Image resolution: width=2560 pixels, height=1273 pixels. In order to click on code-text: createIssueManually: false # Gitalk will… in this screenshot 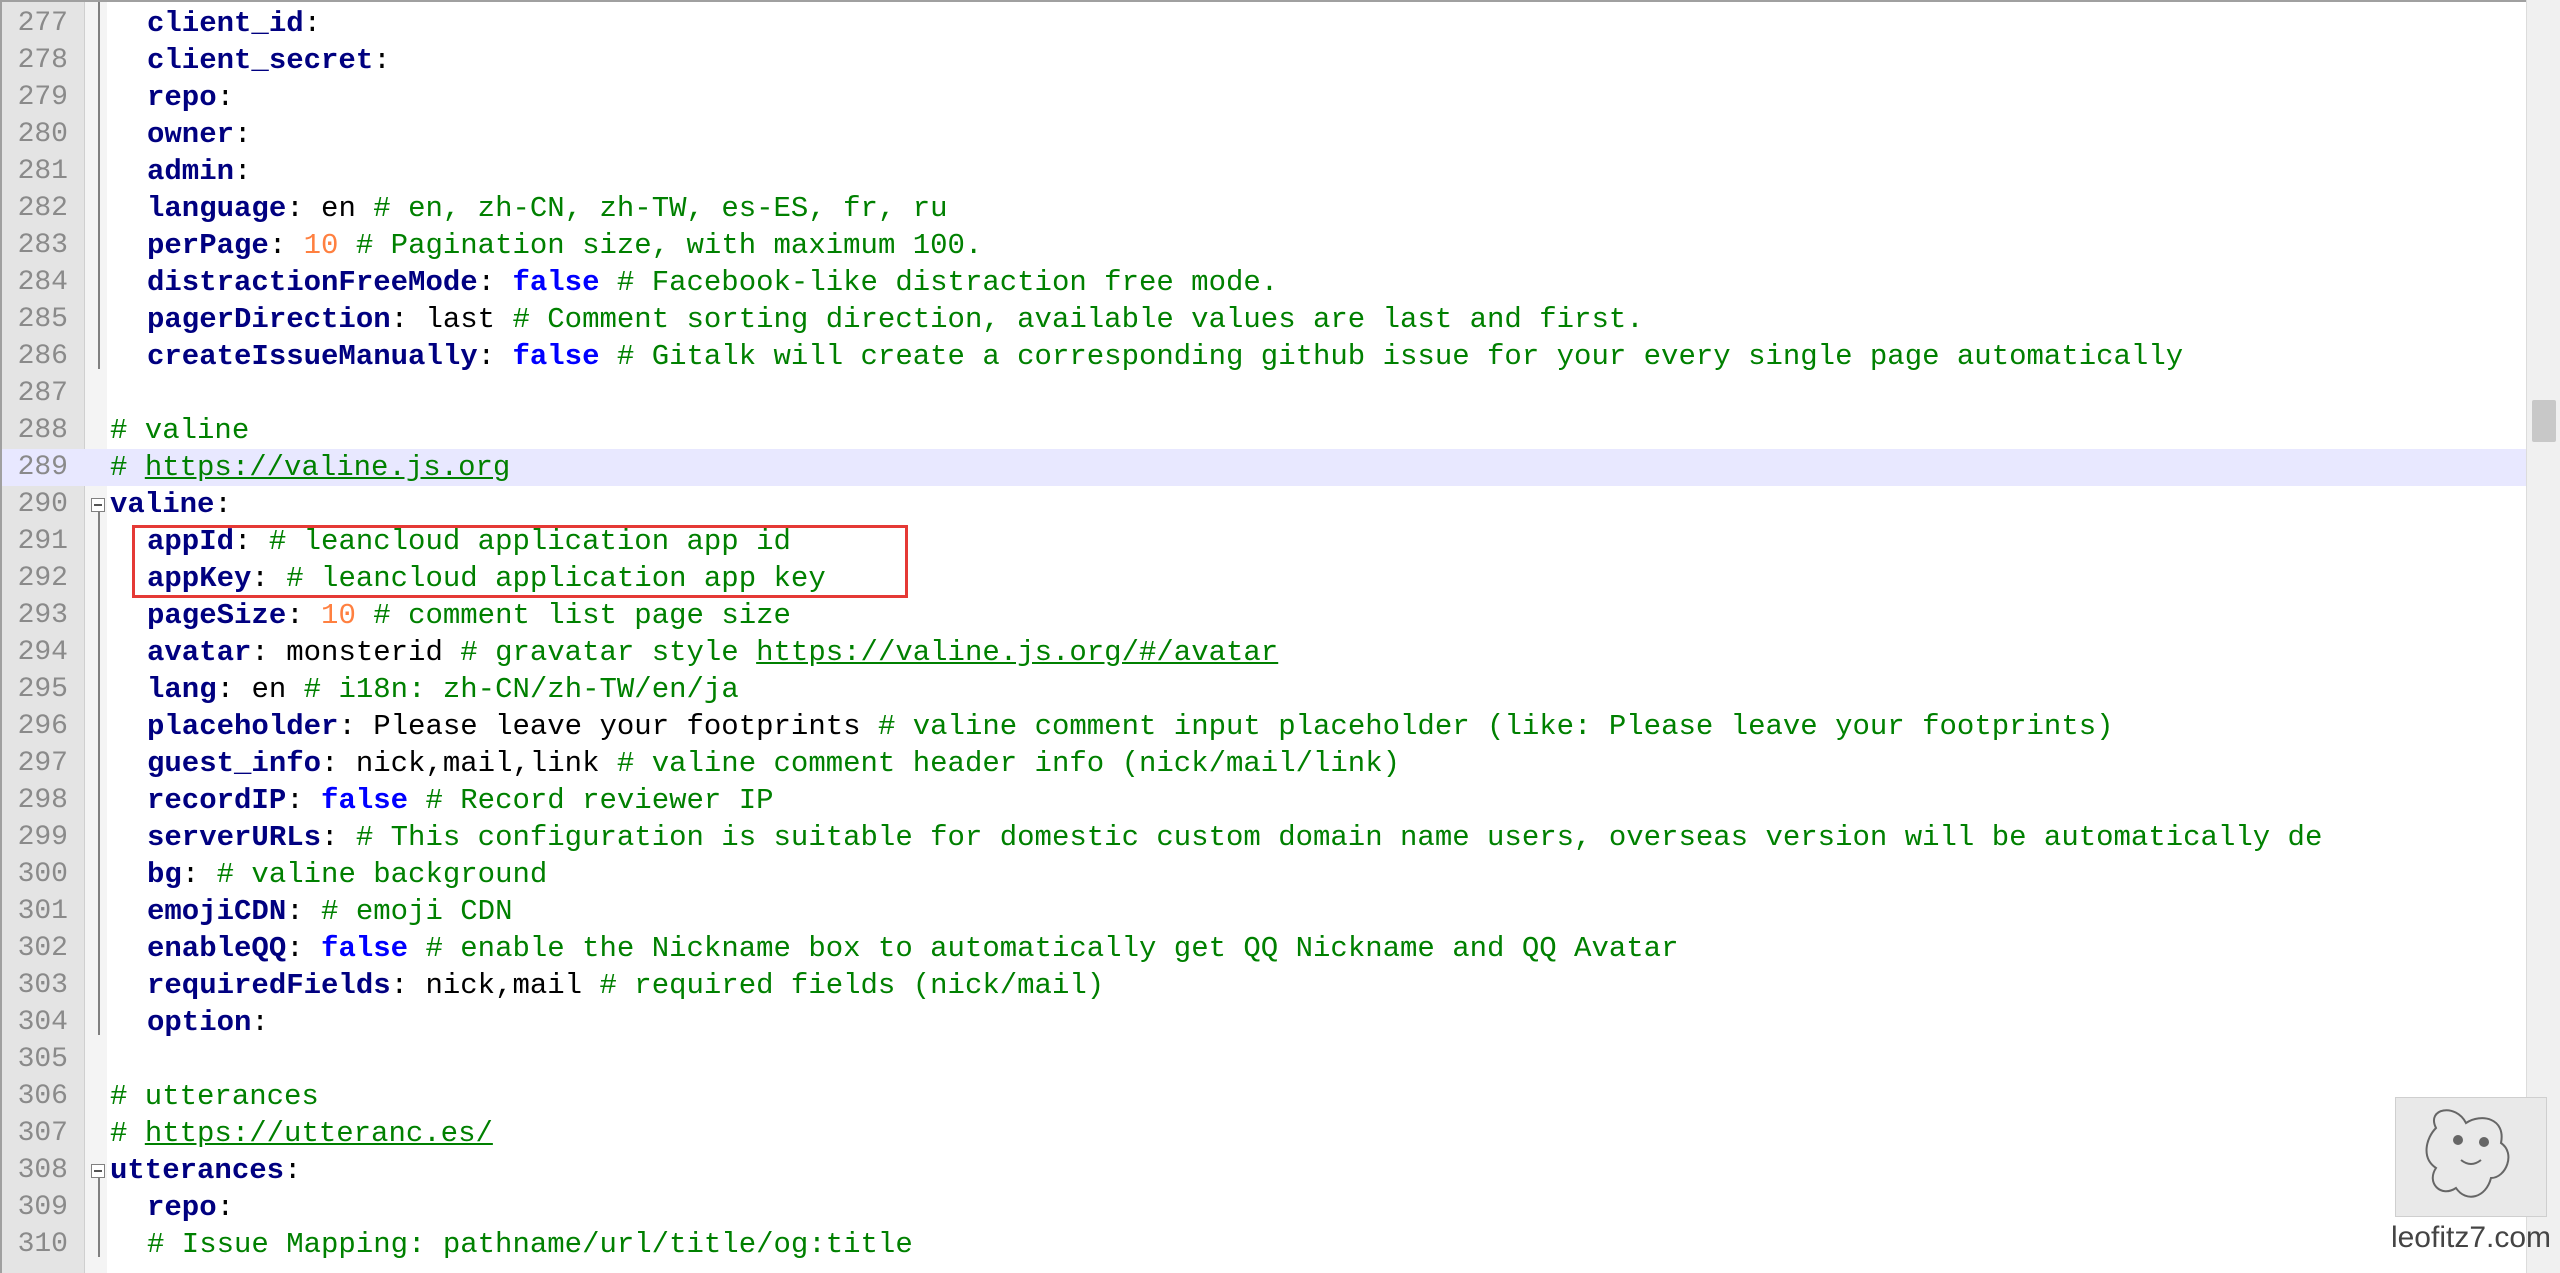, I will do `click(1165, 356)`.